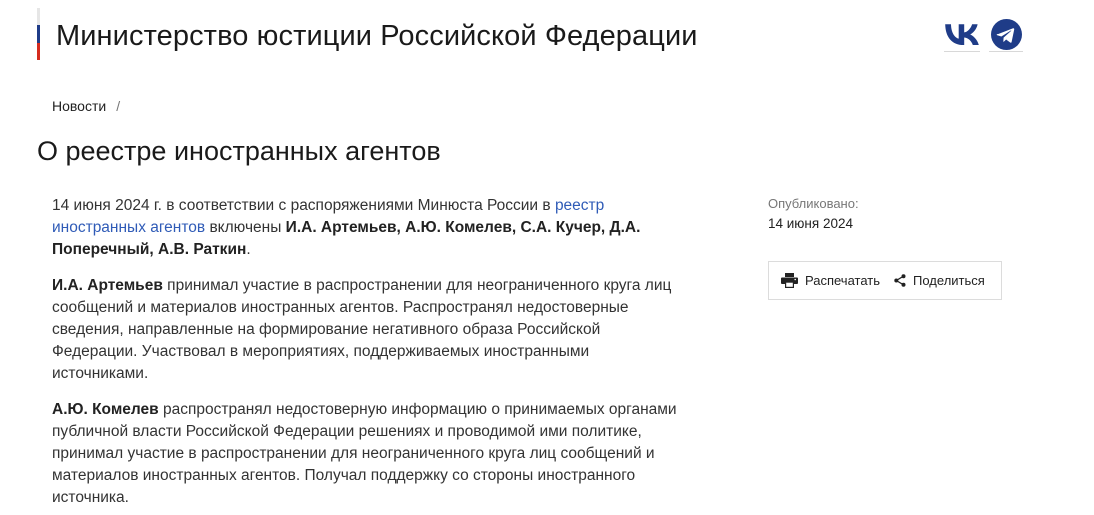  I want to click on flag-blue, so click(38, 34).